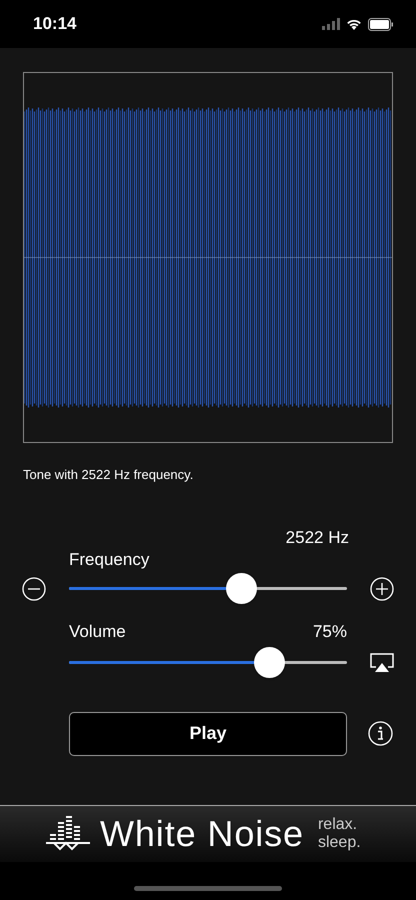  What do you see at coordinates (382, 662) in the screenshot?
I see `airplay-icon` at bounding box center [382, 662].